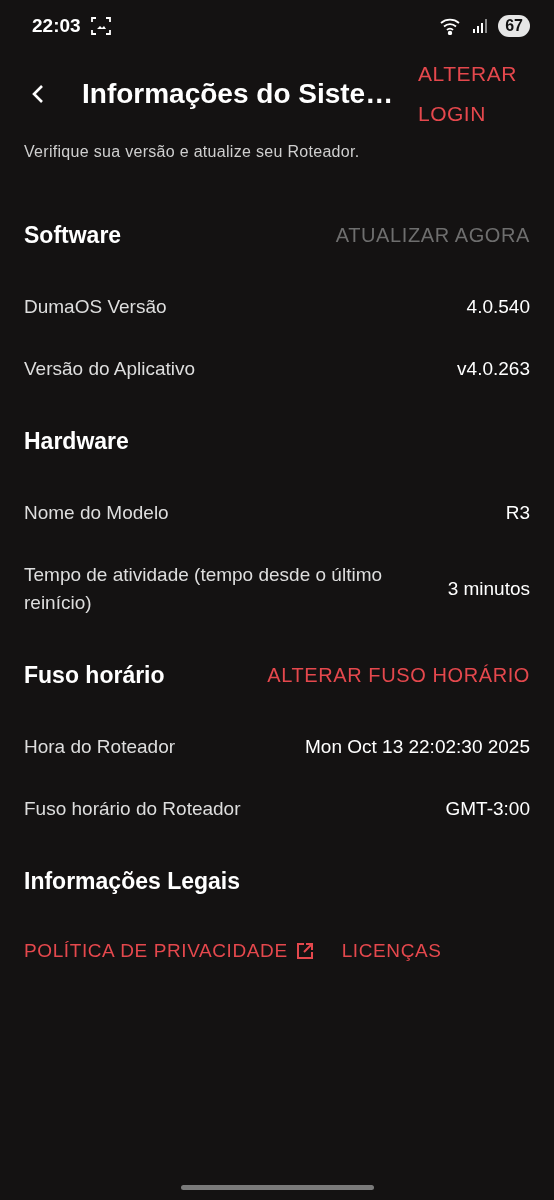 Image resolution: width=554 pixels, height=1200 pixels. Describe the element at coordinates (498, 307) in the screenshot. I see `info-value: 4.0.540` at that location.